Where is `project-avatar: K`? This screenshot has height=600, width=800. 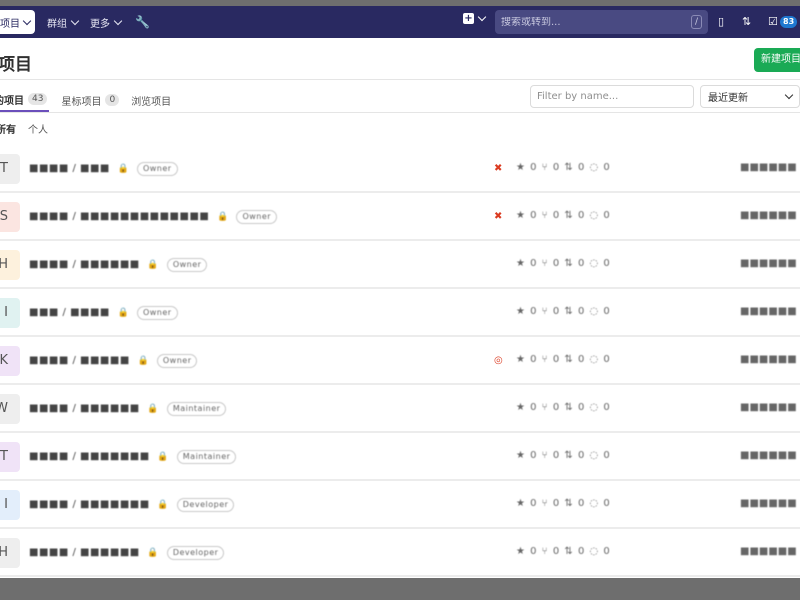
project-avatar: K is located at coordinates (10, 361).